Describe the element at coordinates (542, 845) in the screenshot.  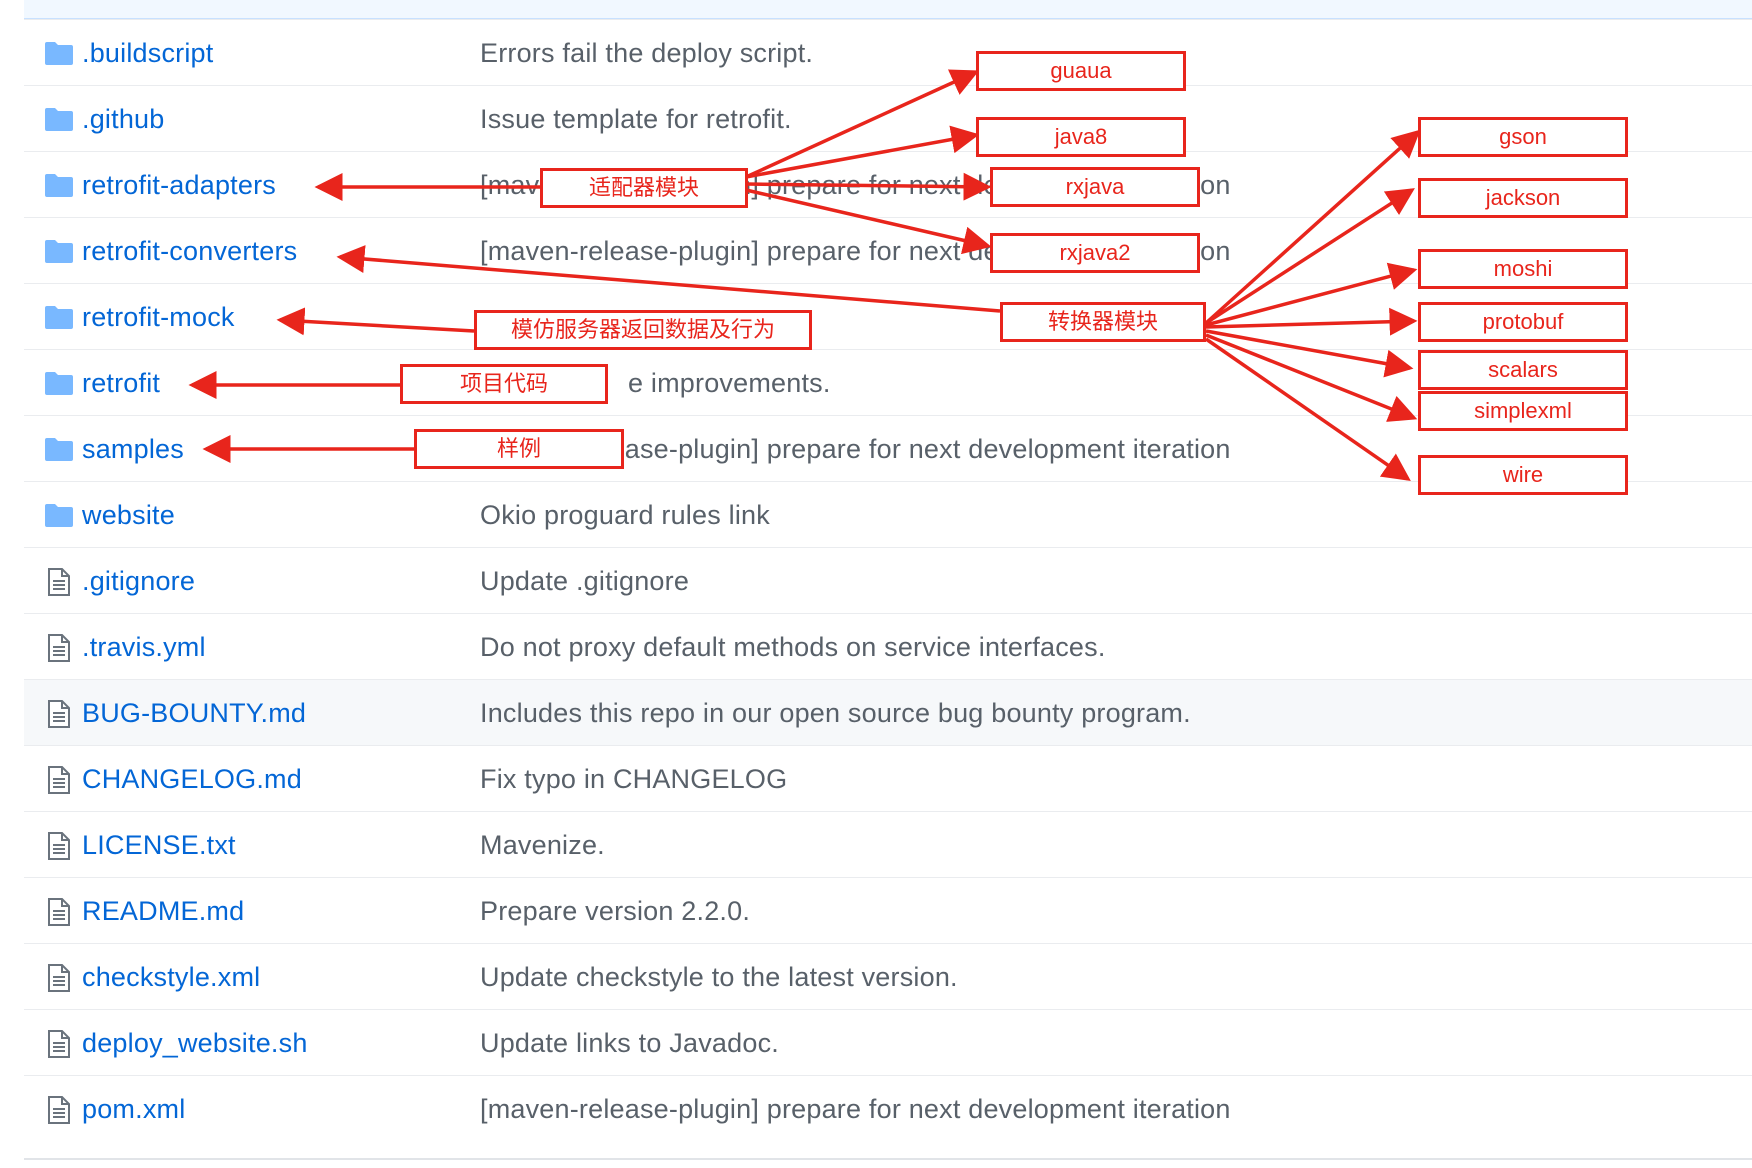
I see `commit-message-link: Mavenize.` at that location.